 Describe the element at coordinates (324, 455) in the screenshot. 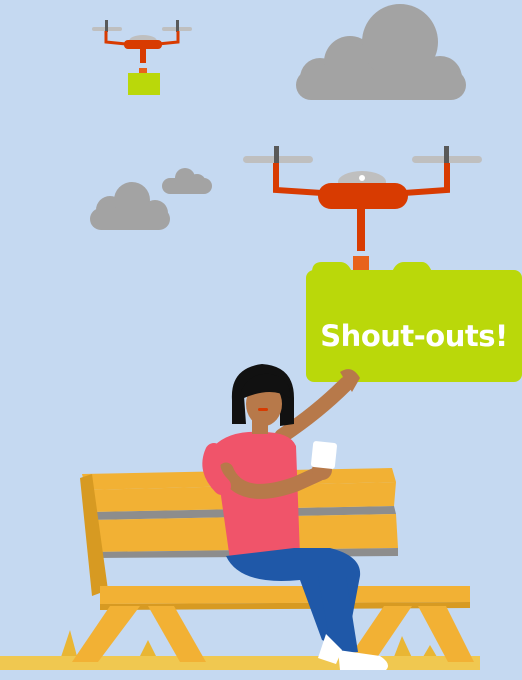

I see `phone-icon` at that location.